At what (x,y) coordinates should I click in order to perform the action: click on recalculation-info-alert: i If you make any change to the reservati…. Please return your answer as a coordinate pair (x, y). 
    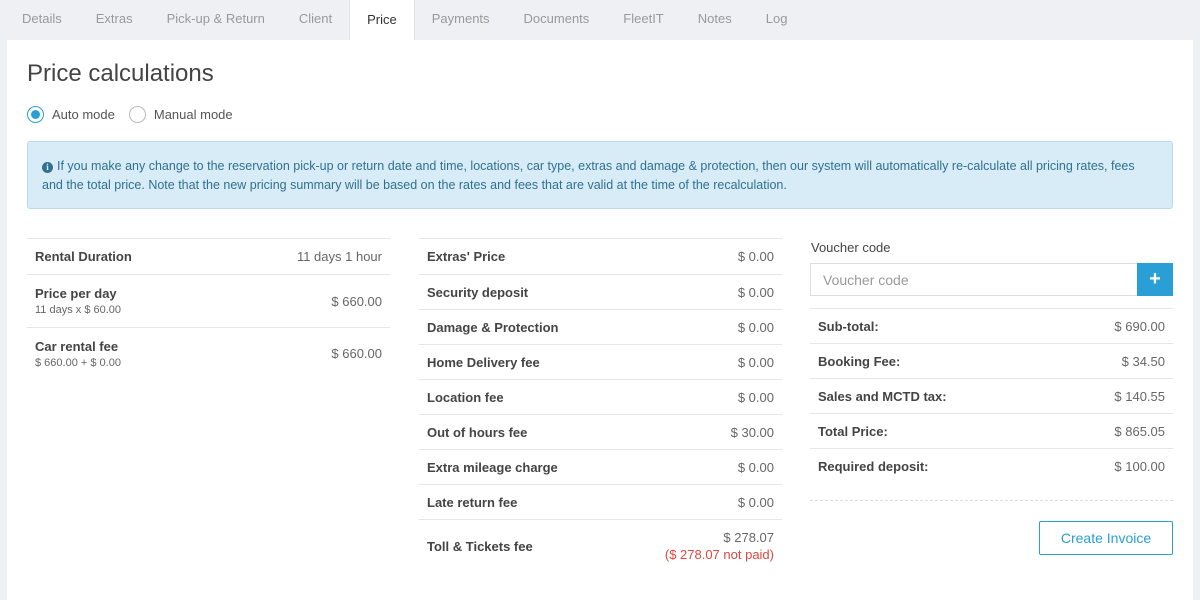
    Looking at the image, I should click on (600, 175).